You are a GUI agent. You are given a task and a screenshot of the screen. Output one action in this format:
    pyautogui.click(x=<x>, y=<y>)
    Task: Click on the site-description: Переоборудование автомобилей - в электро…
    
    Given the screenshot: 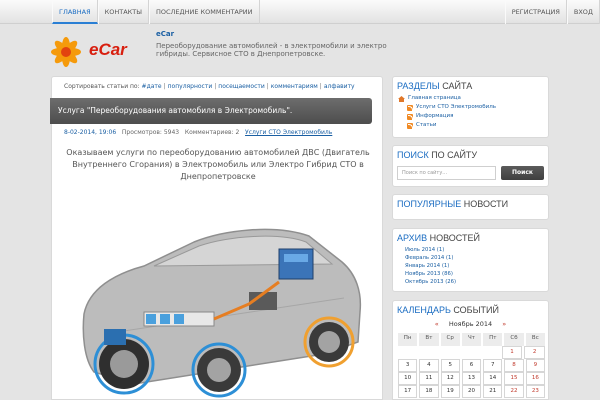 What is the action you would take?
    pyautogui.click(x=271, y=50)
    